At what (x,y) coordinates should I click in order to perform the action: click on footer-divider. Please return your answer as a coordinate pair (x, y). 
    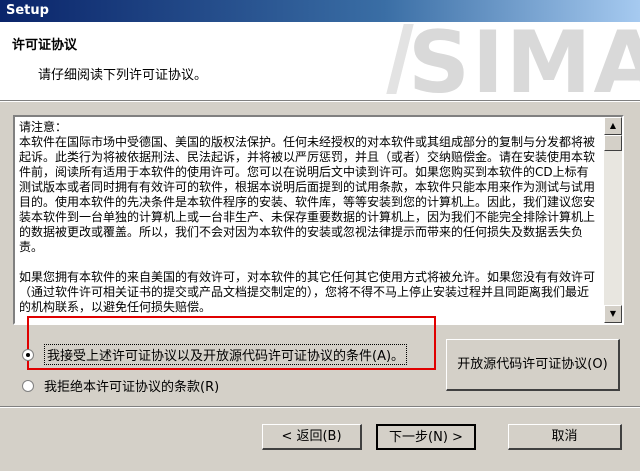
    Looking at the image, I should click on (320, 407).